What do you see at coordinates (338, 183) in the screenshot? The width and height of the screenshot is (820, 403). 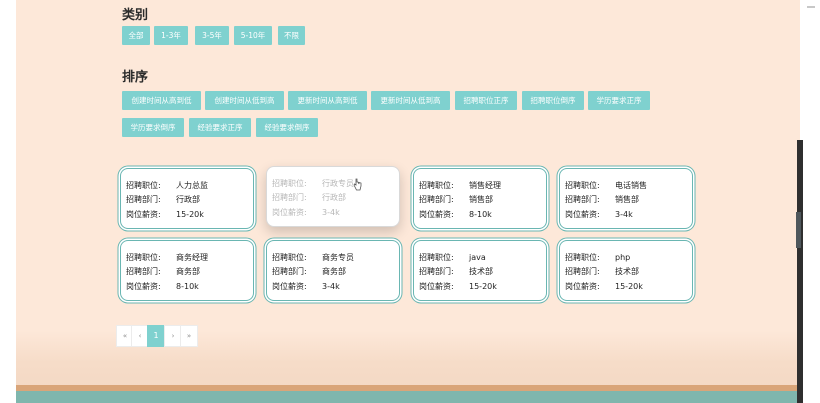 I see `position-value: 行政专员` at bounding box center [338, 183].